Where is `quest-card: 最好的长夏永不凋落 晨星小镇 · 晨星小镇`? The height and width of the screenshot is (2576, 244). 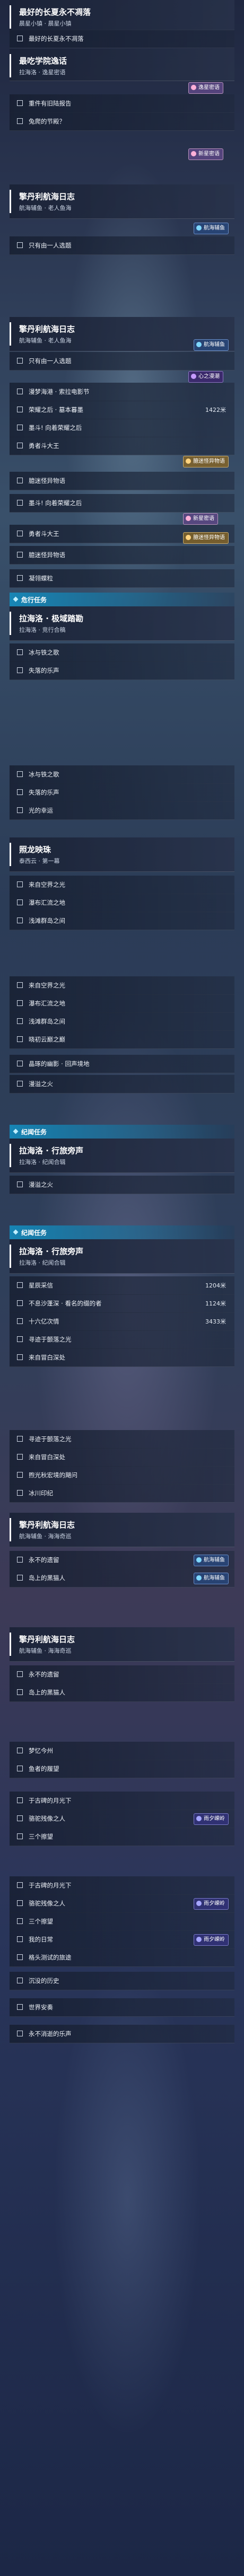 quest-card: 最好的长夏永不凋落 晨星小镇 · 晨星小镇 is located at coordinates (122, 15).